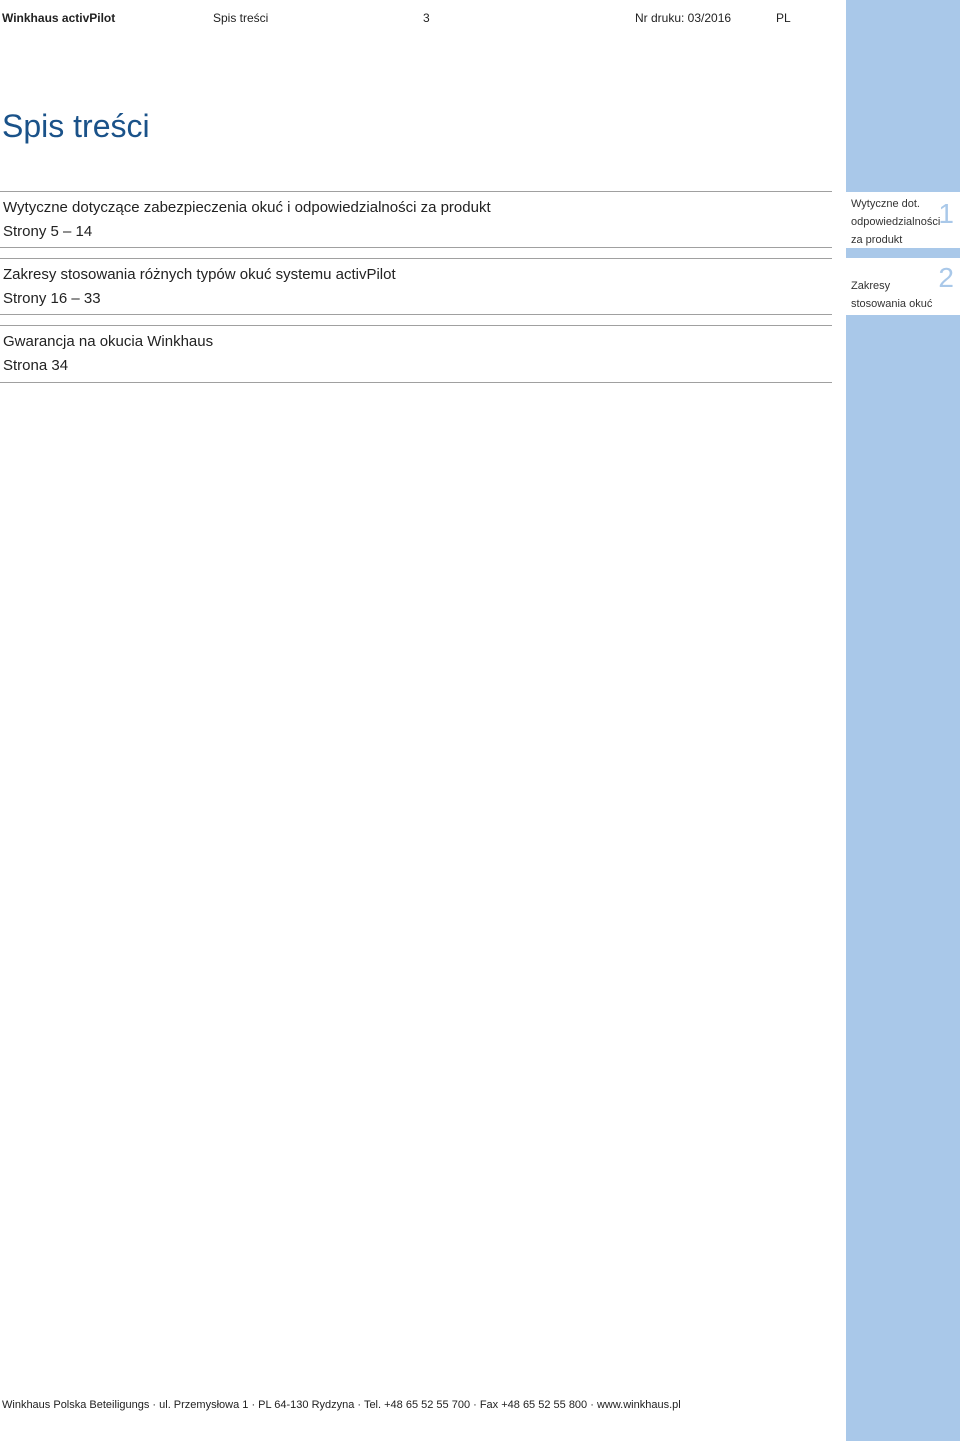 Image resolution: width=960 pixels, height=1441 pixels. What do you see at coordinates (52, 298) in the screenshot?
I see `toc-entry-pages: Strony 16 – 33` at bounding box center [52, 298].